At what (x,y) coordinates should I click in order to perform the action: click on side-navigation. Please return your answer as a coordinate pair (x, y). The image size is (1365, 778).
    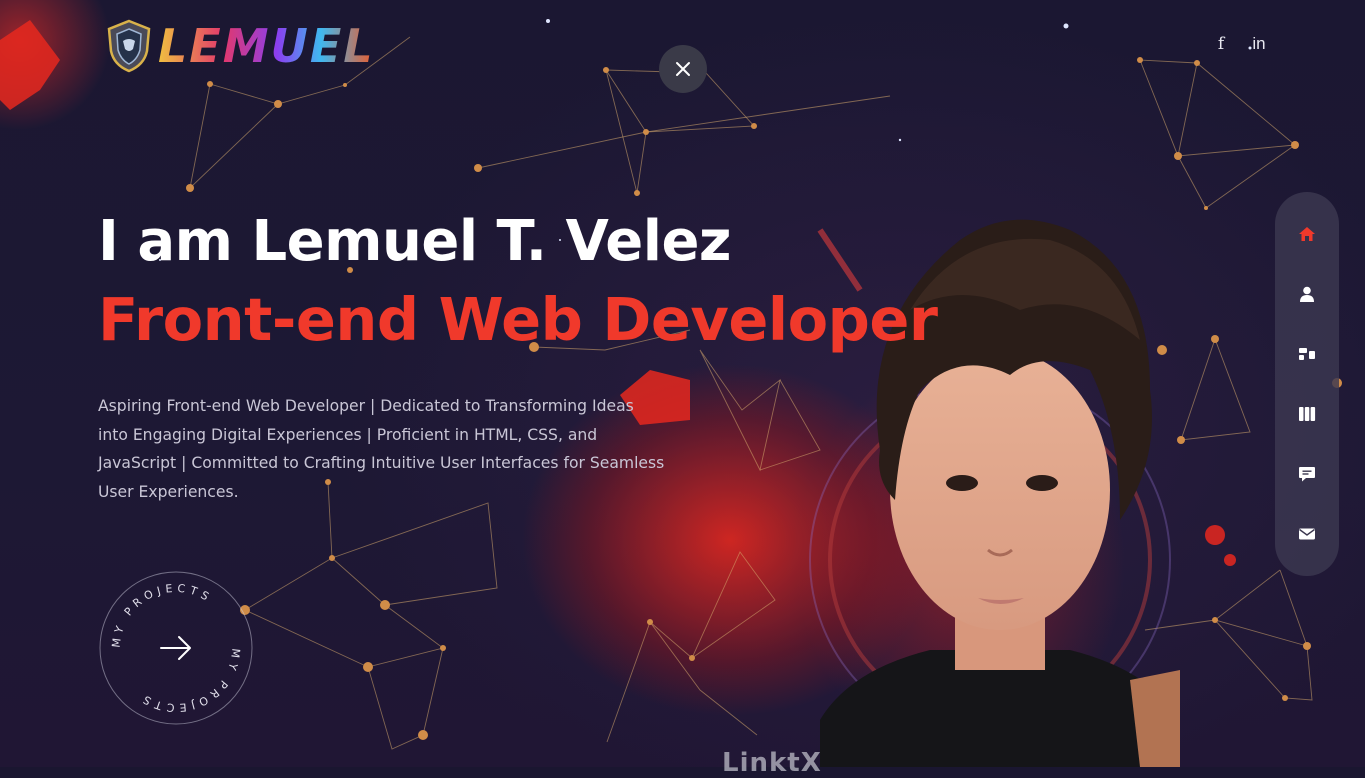
    Looking at the image, I should click on (1307, 384).